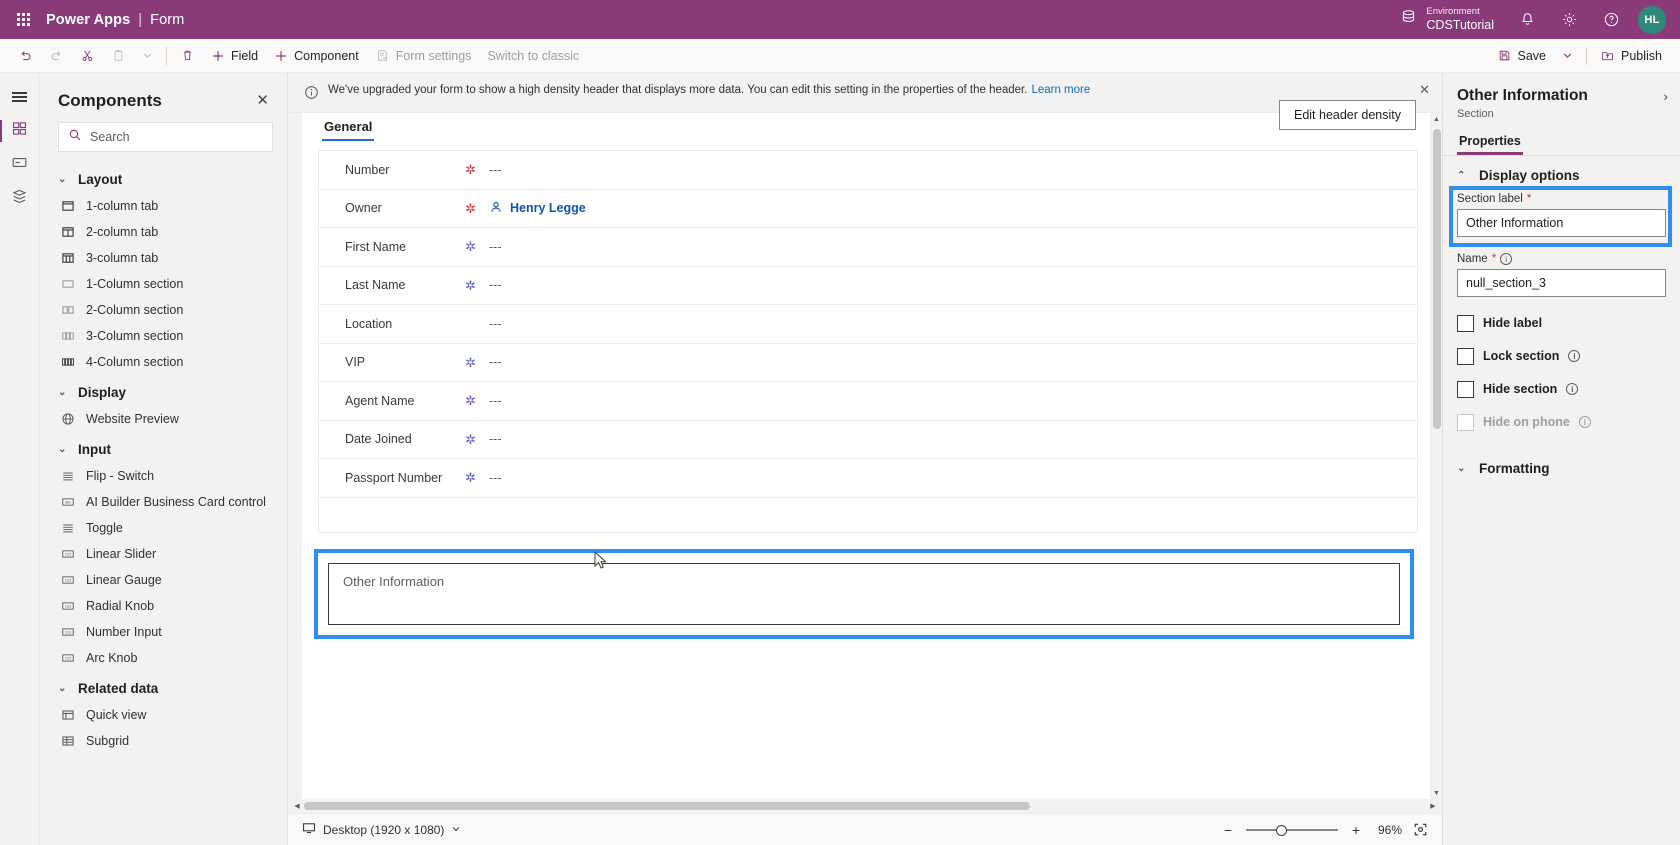 The image size is (1680, 845). Describe the element at coordinates (1611, 19) in the screenshot. I see `help-icon` at that location.